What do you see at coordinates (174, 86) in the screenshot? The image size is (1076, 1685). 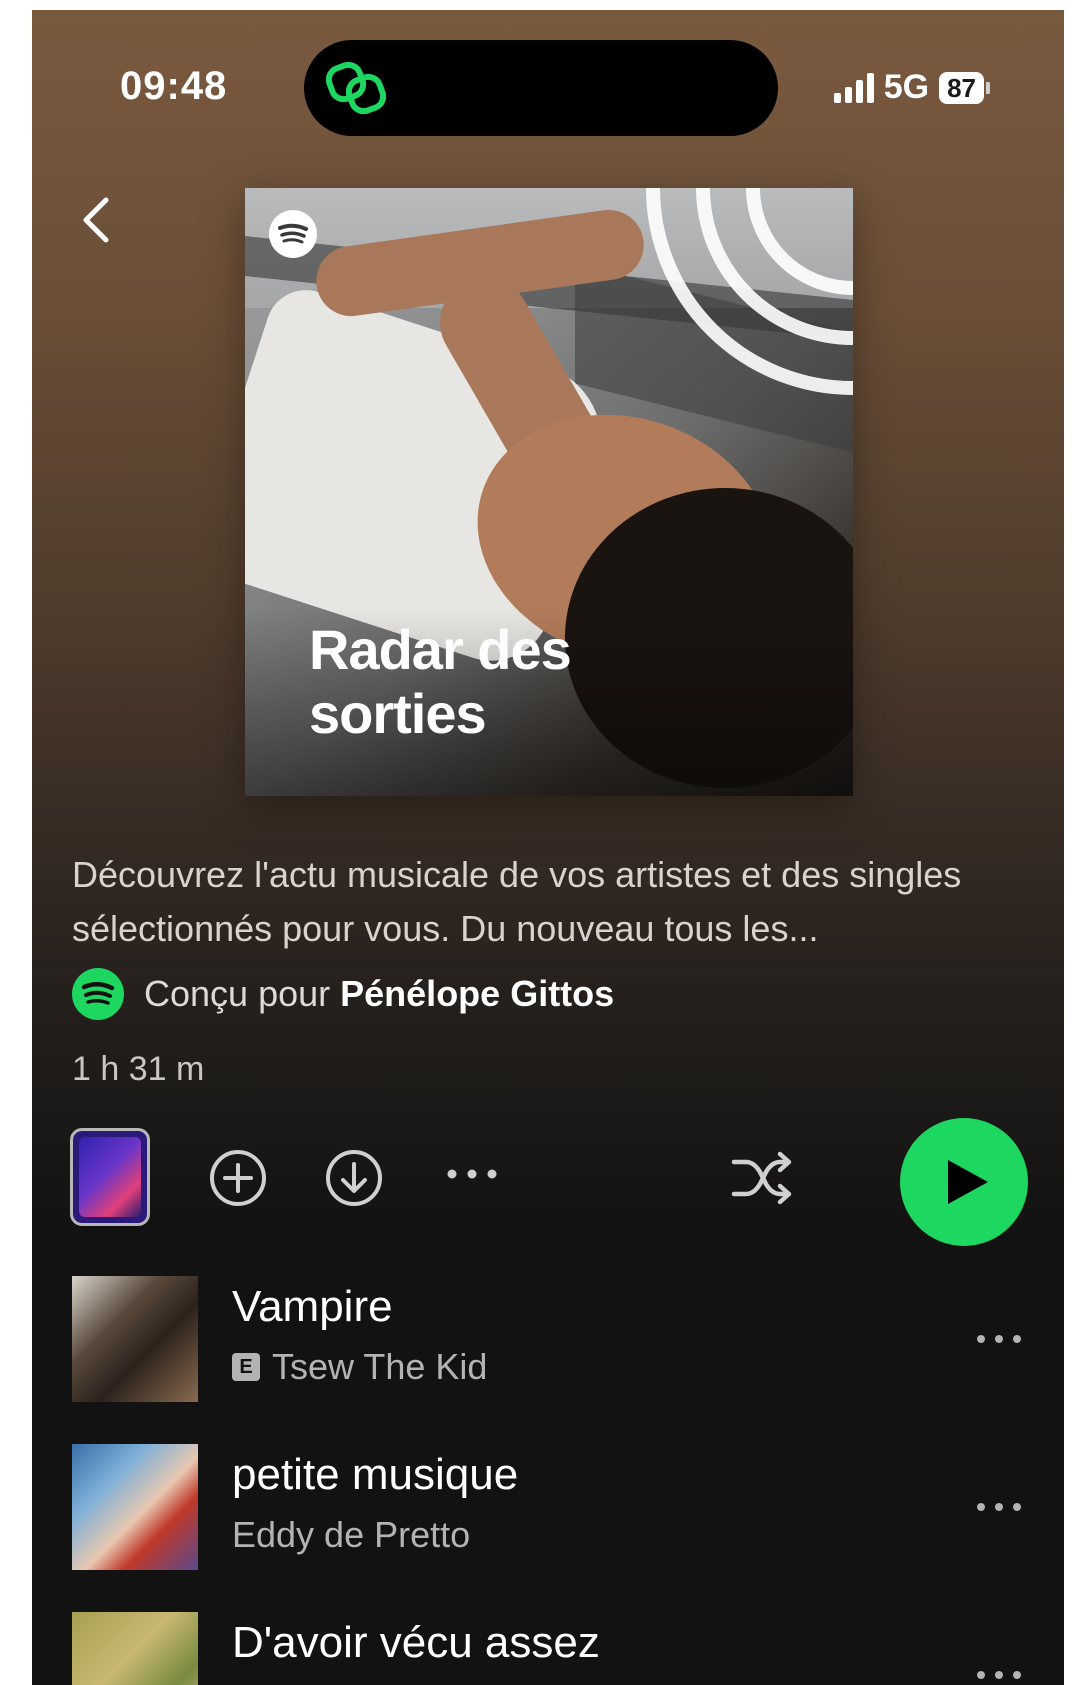 I see `status-time: 09:48` at bounding box center [174, 86].